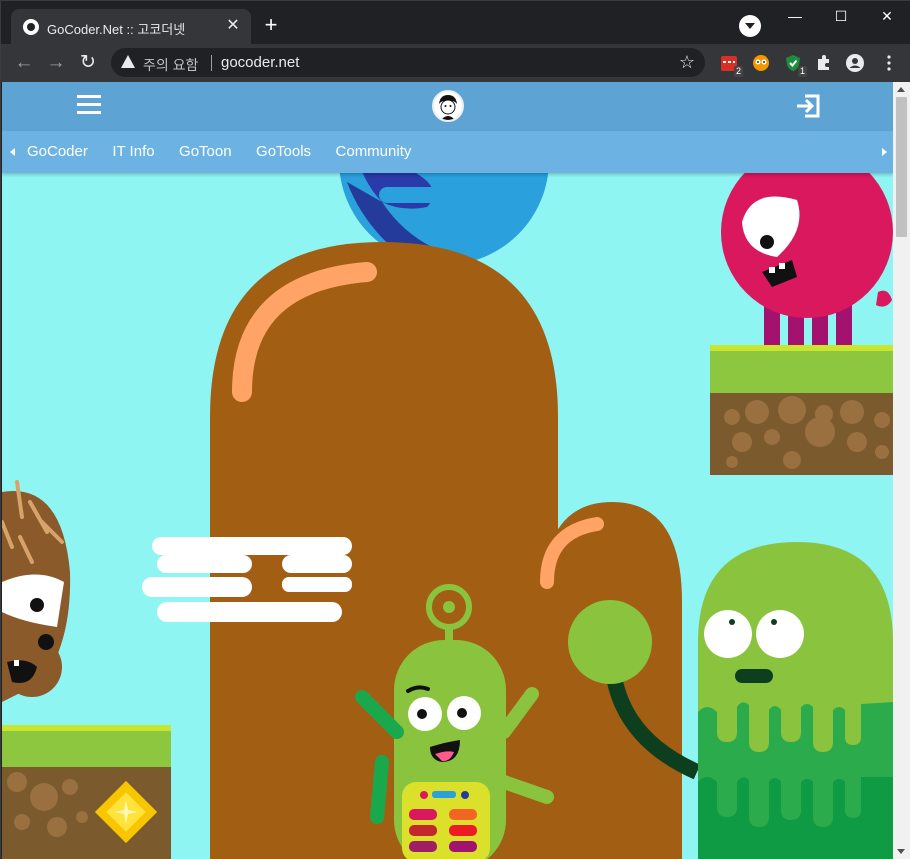 The image size is (910, 859). I want to click on nav-item-gocoder: GoCoder, so click(57, 151).